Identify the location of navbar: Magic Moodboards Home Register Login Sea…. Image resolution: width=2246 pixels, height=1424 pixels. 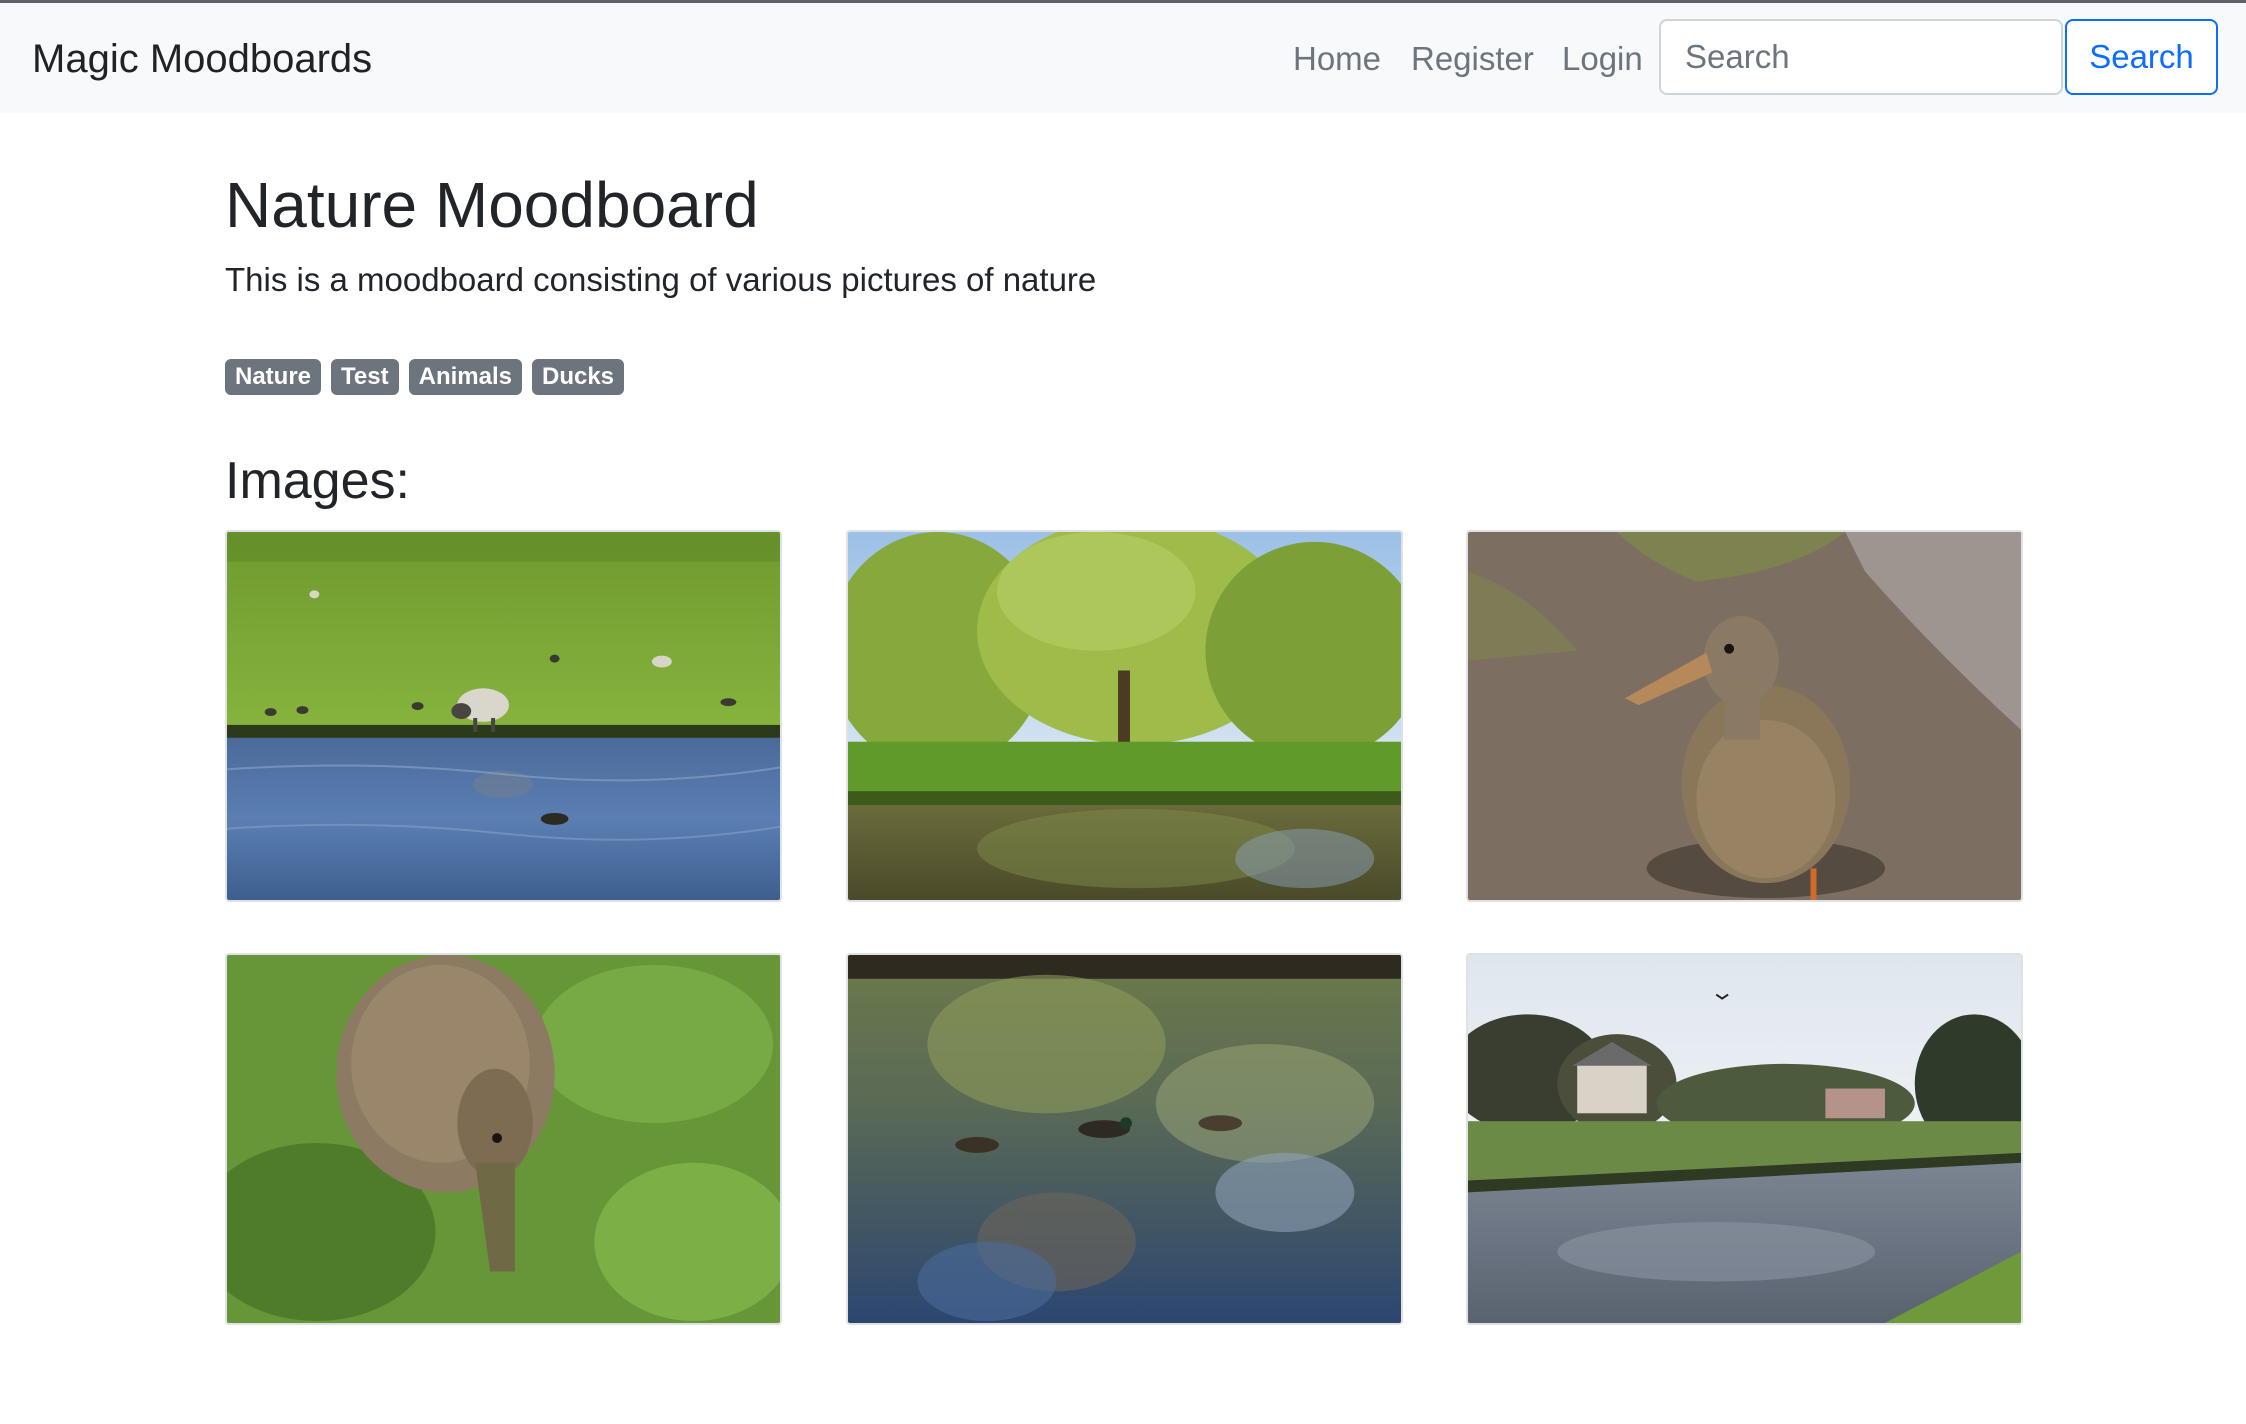
(1123, 58).